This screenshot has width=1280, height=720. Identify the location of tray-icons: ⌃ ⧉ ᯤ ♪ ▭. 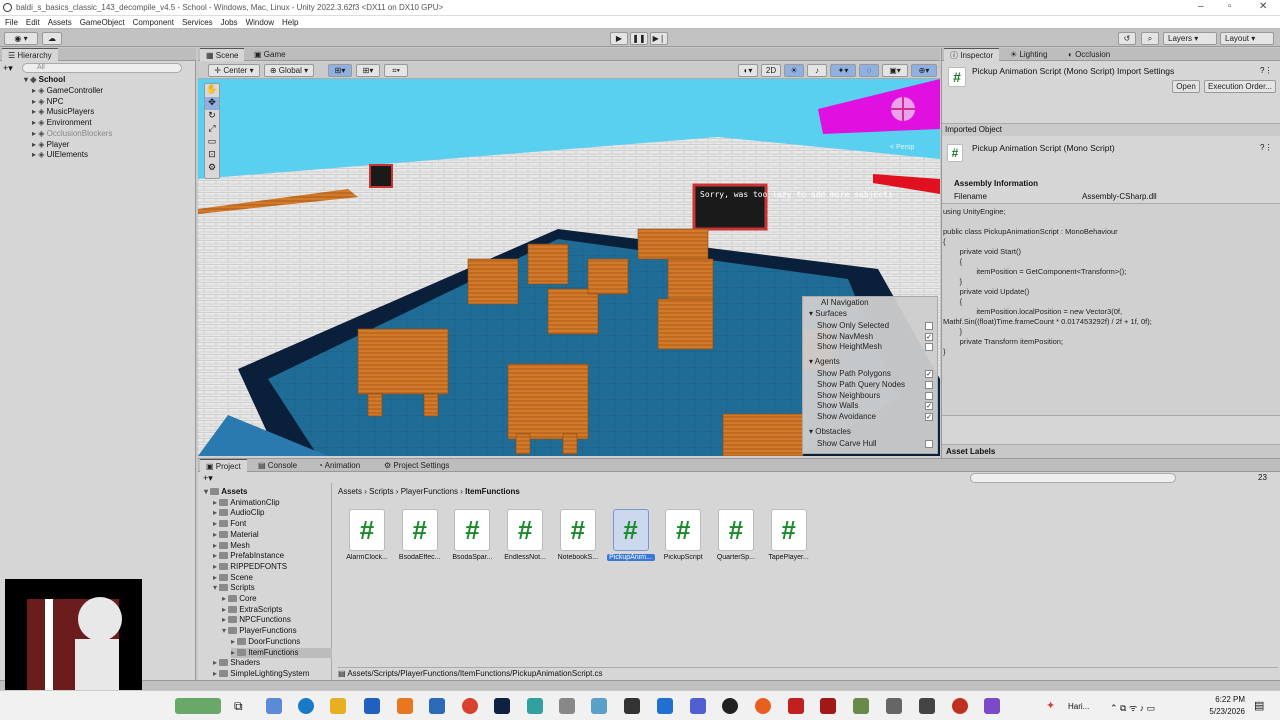
(1132, 707).